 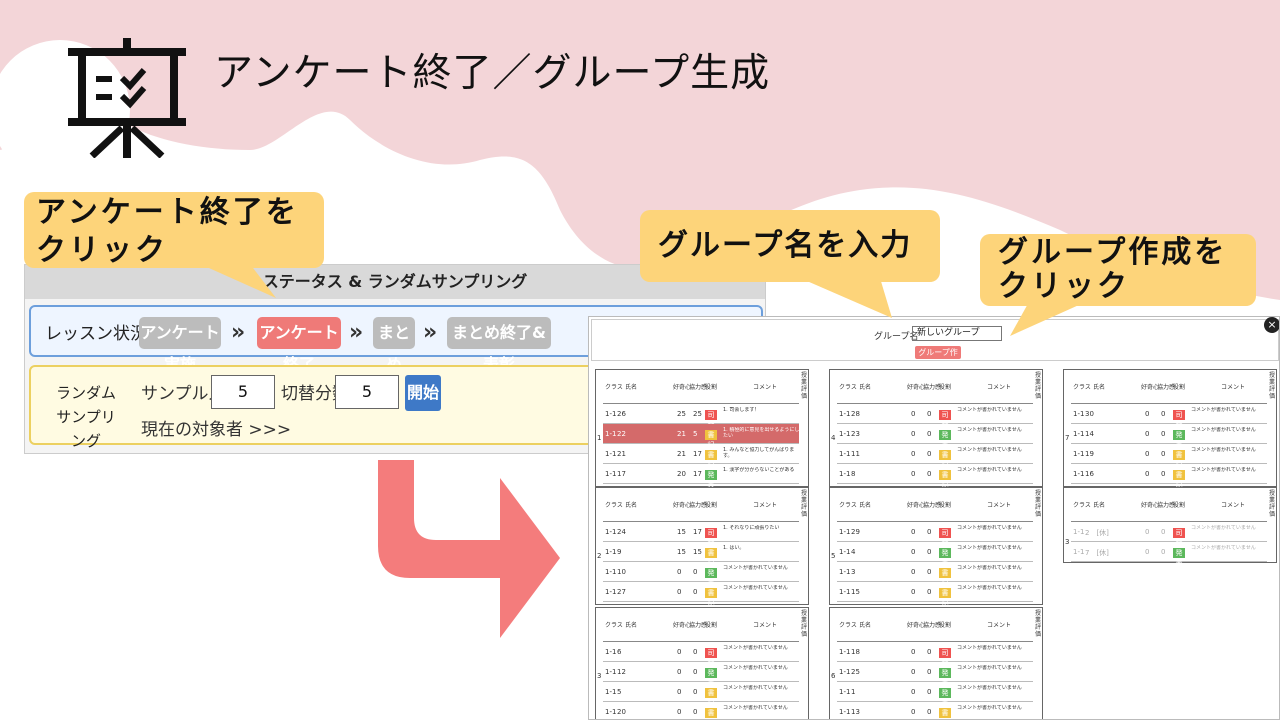 What do you see at coordinates (1169, 476) in the screenshot?
I see `table-row: 1-1 16 0 0 書記 コメントが書かれていません` at bounding box center [1169, 476].